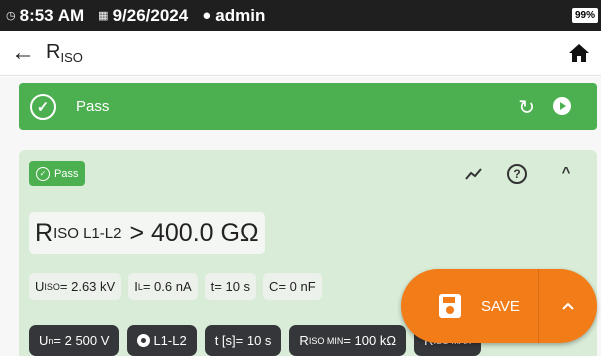 This screenshot has width=601, height=356. I want to click on app-bar: ← RISO, so click(300, 53).